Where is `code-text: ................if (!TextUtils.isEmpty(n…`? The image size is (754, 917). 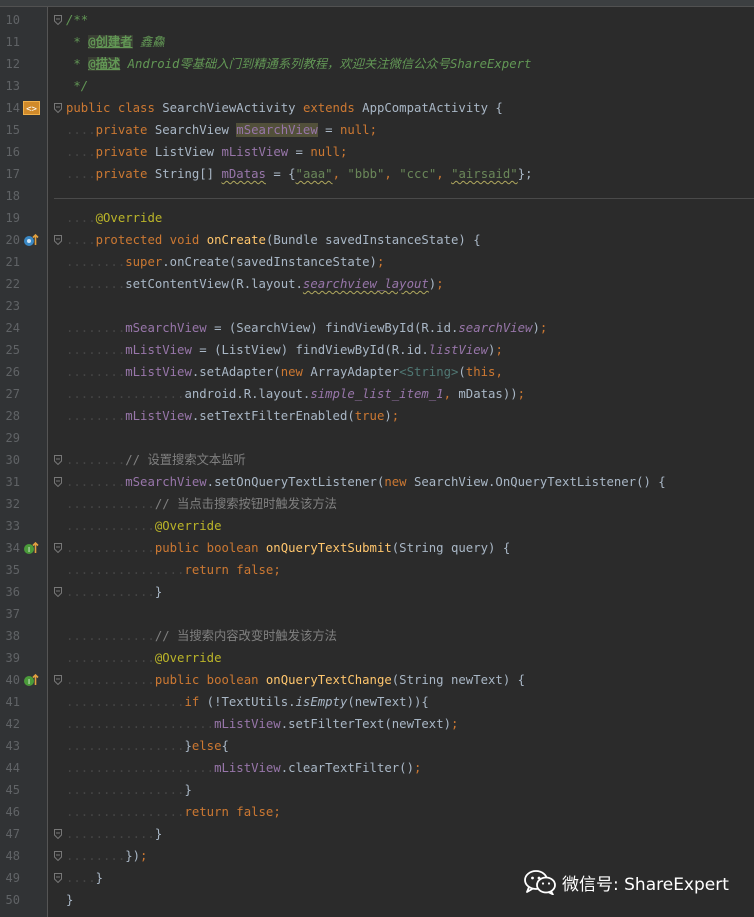 code-text: ................if (!TextUtils.isEmpty(n… is located at coordinates (247, 702).